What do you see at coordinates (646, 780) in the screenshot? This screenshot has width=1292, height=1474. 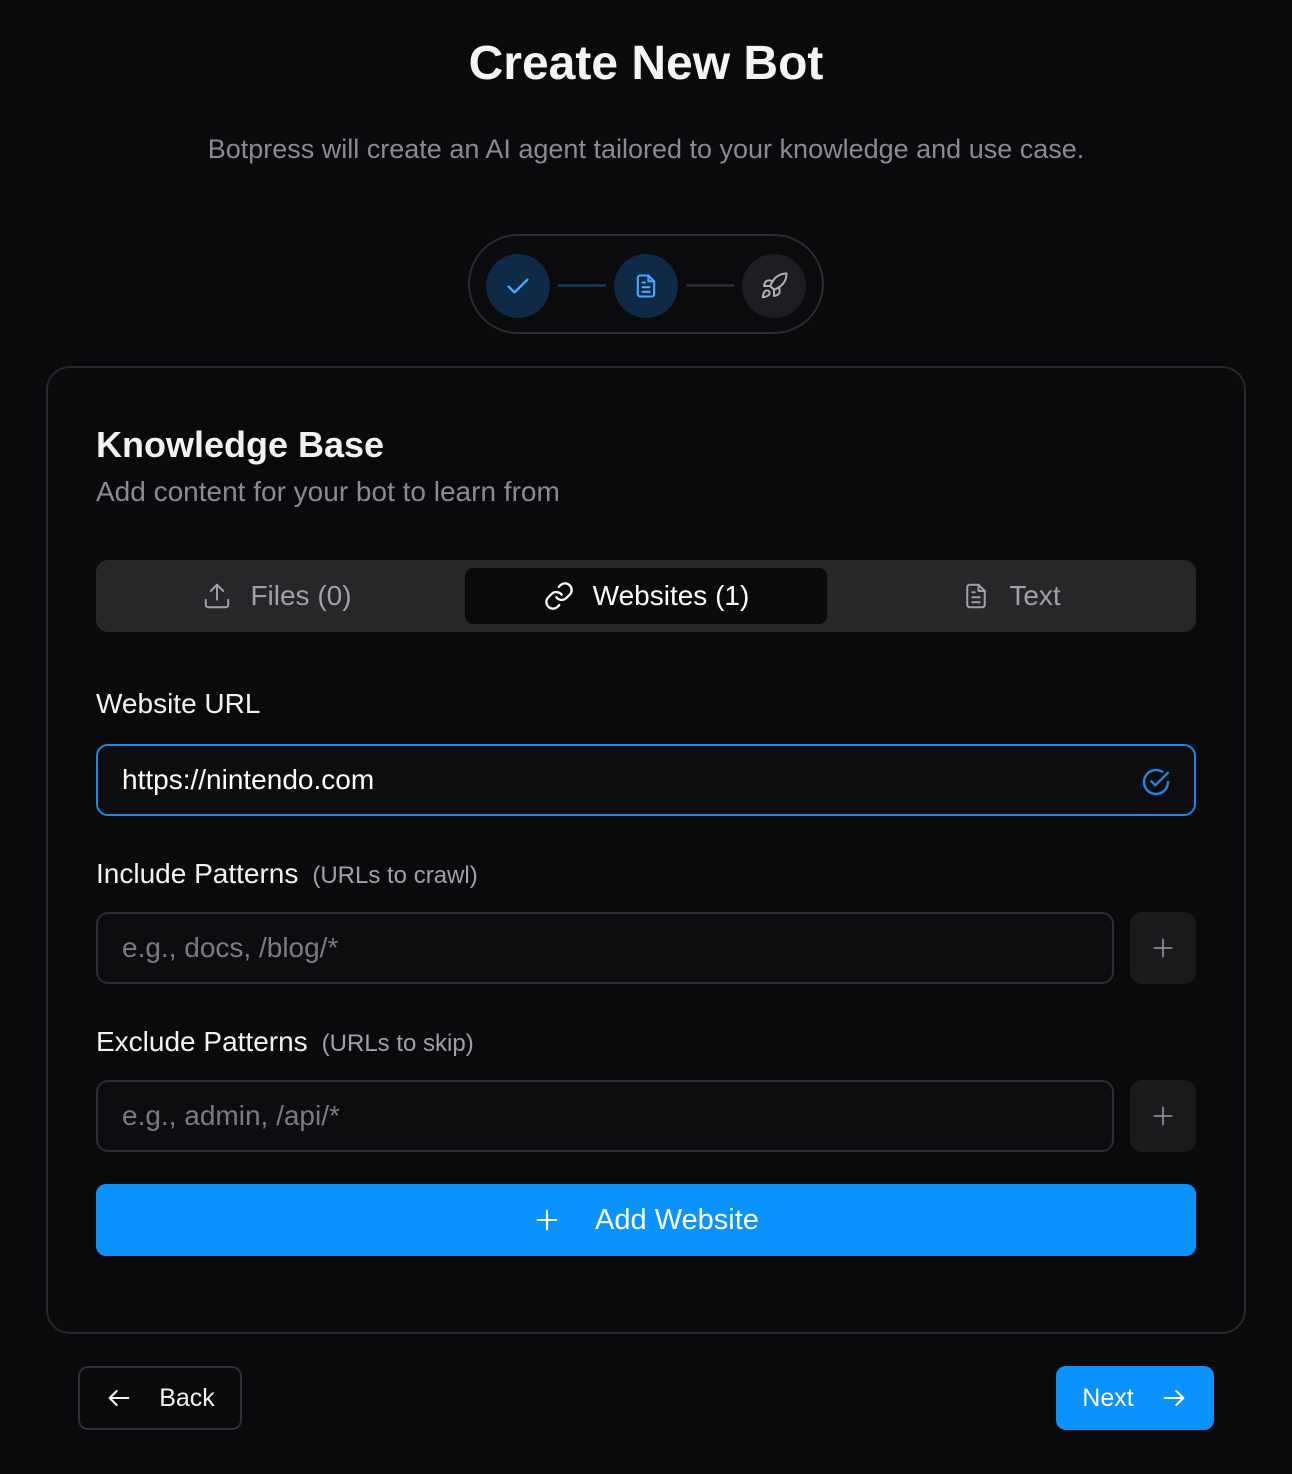 I see `website-url-input: https://nintendo.com` at bounding box center [646, 780].